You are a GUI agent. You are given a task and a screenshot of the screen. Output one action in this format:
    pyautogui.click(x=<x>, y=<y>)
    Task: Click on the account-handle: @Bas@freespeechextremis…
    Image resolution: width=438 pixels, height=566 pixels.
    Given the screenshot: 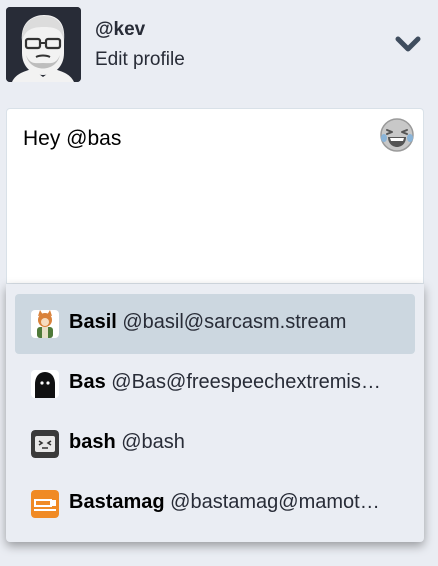 What is the action you would take?
    pyautogui.click(x=246, y=382)
    